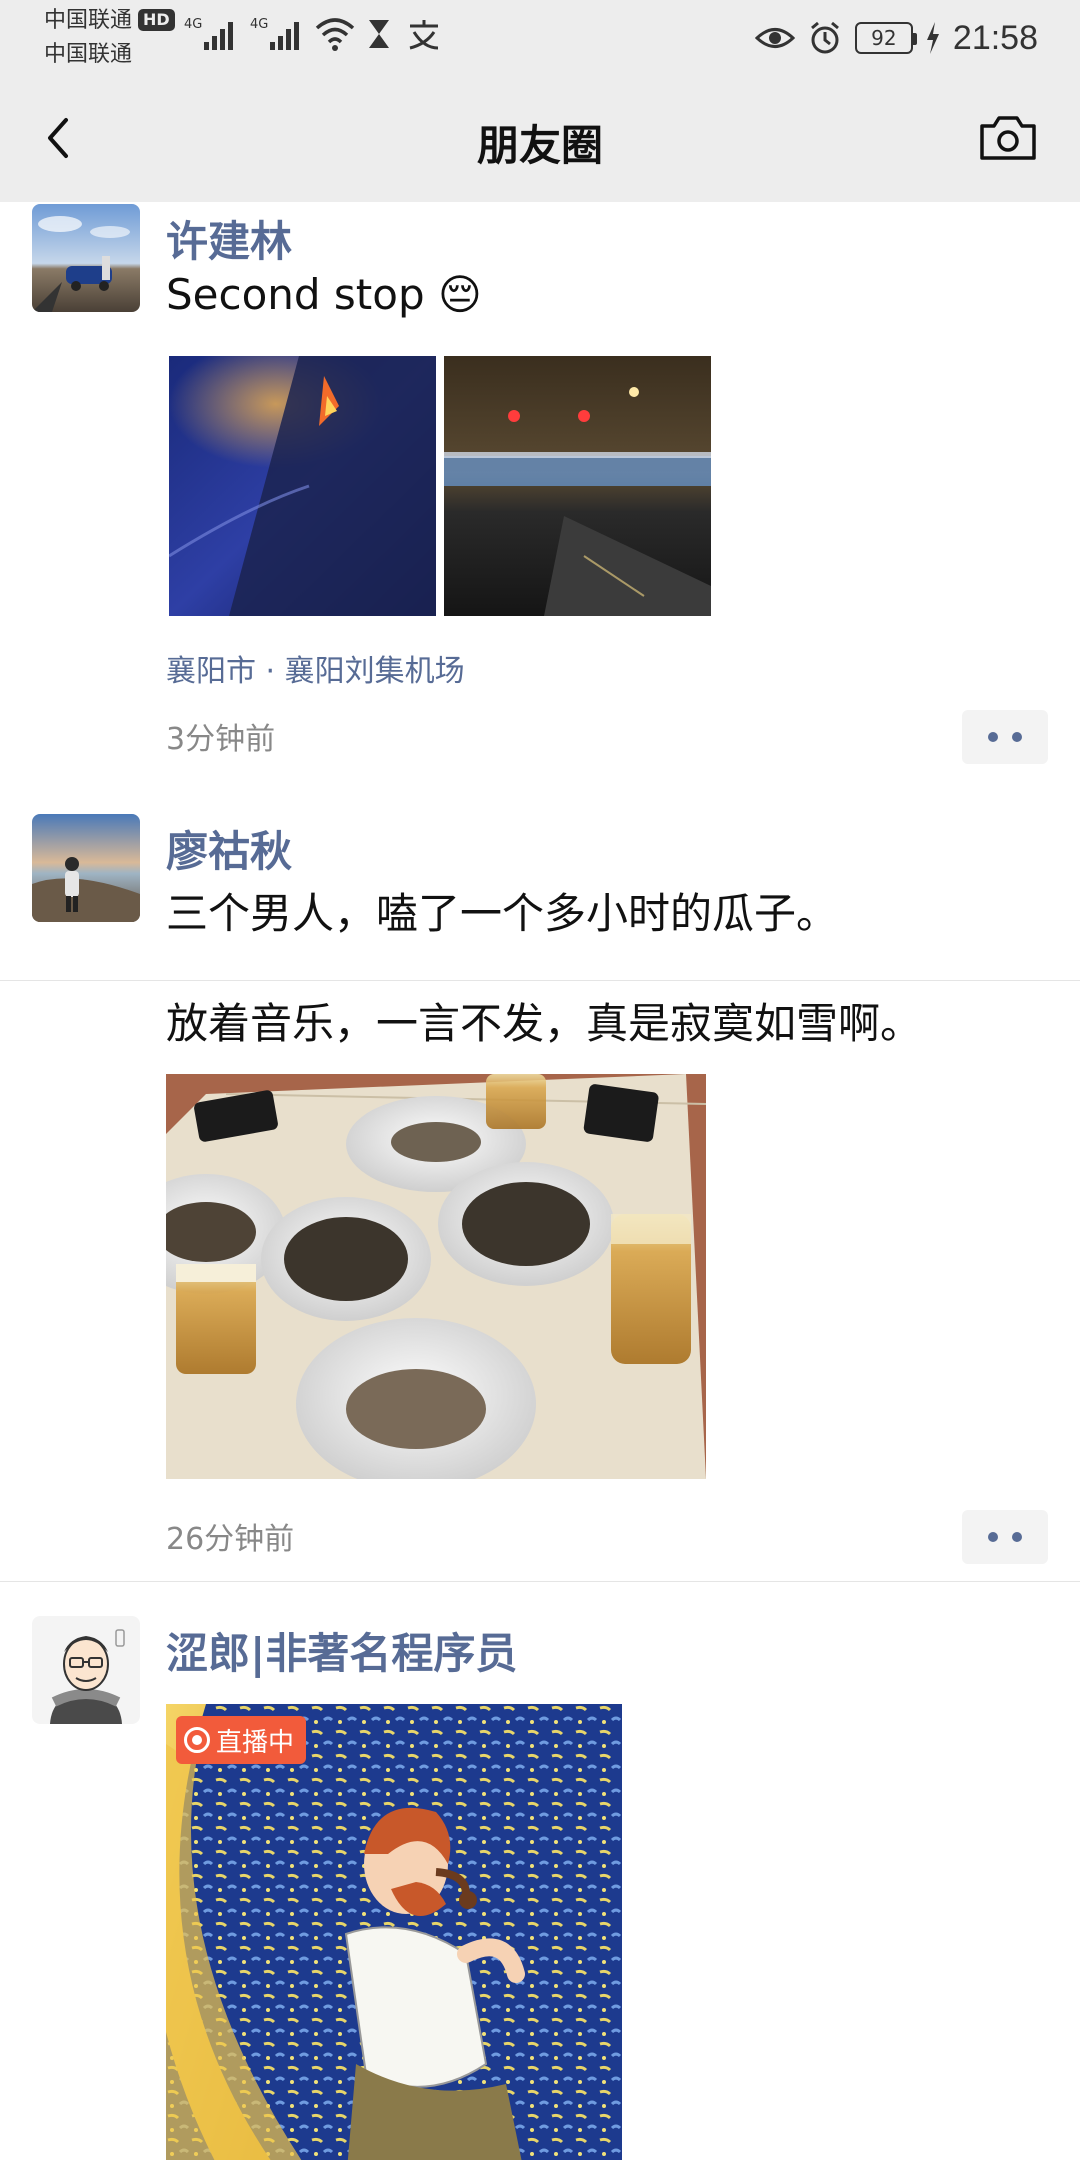  What do you see at coordinates (341, 1650) in the screenshot?
I see `post-author-name: 涩郎|非著名程序员` at bounding box center [341, 1650].